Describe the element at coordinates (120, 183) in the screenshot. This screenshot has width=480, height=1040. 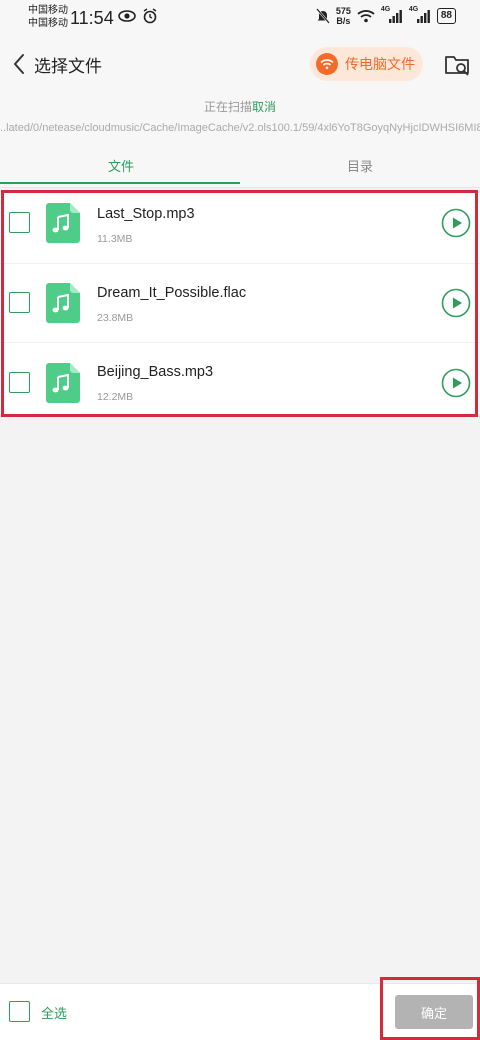
I see `active-tab-indicator` at that location.